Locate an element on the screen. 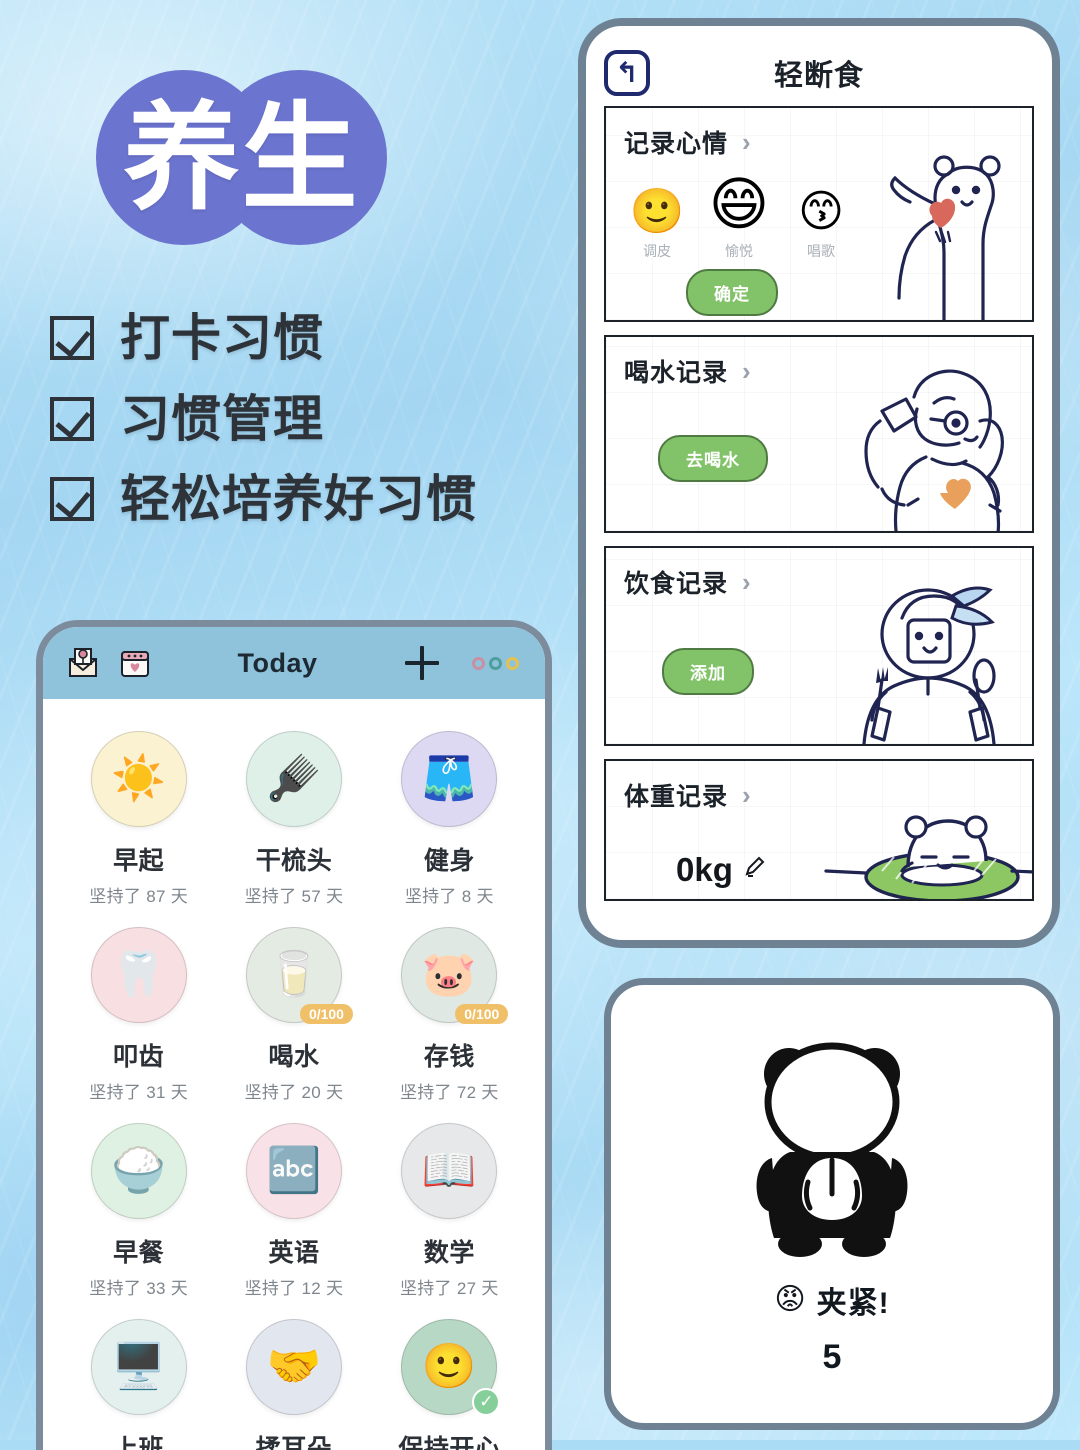  mood-option: 😄 愉悦 is located at coordinates (739, 218).